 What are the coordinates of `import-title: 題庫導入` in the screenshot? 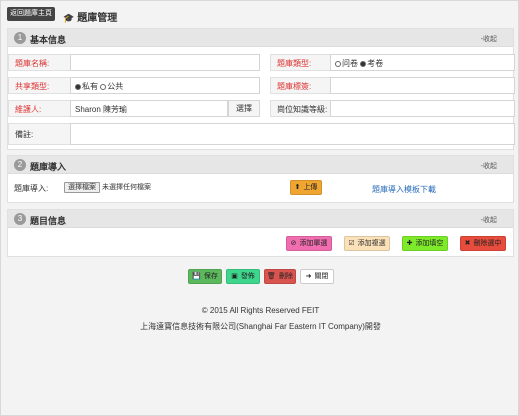 It's located at (48, 167).